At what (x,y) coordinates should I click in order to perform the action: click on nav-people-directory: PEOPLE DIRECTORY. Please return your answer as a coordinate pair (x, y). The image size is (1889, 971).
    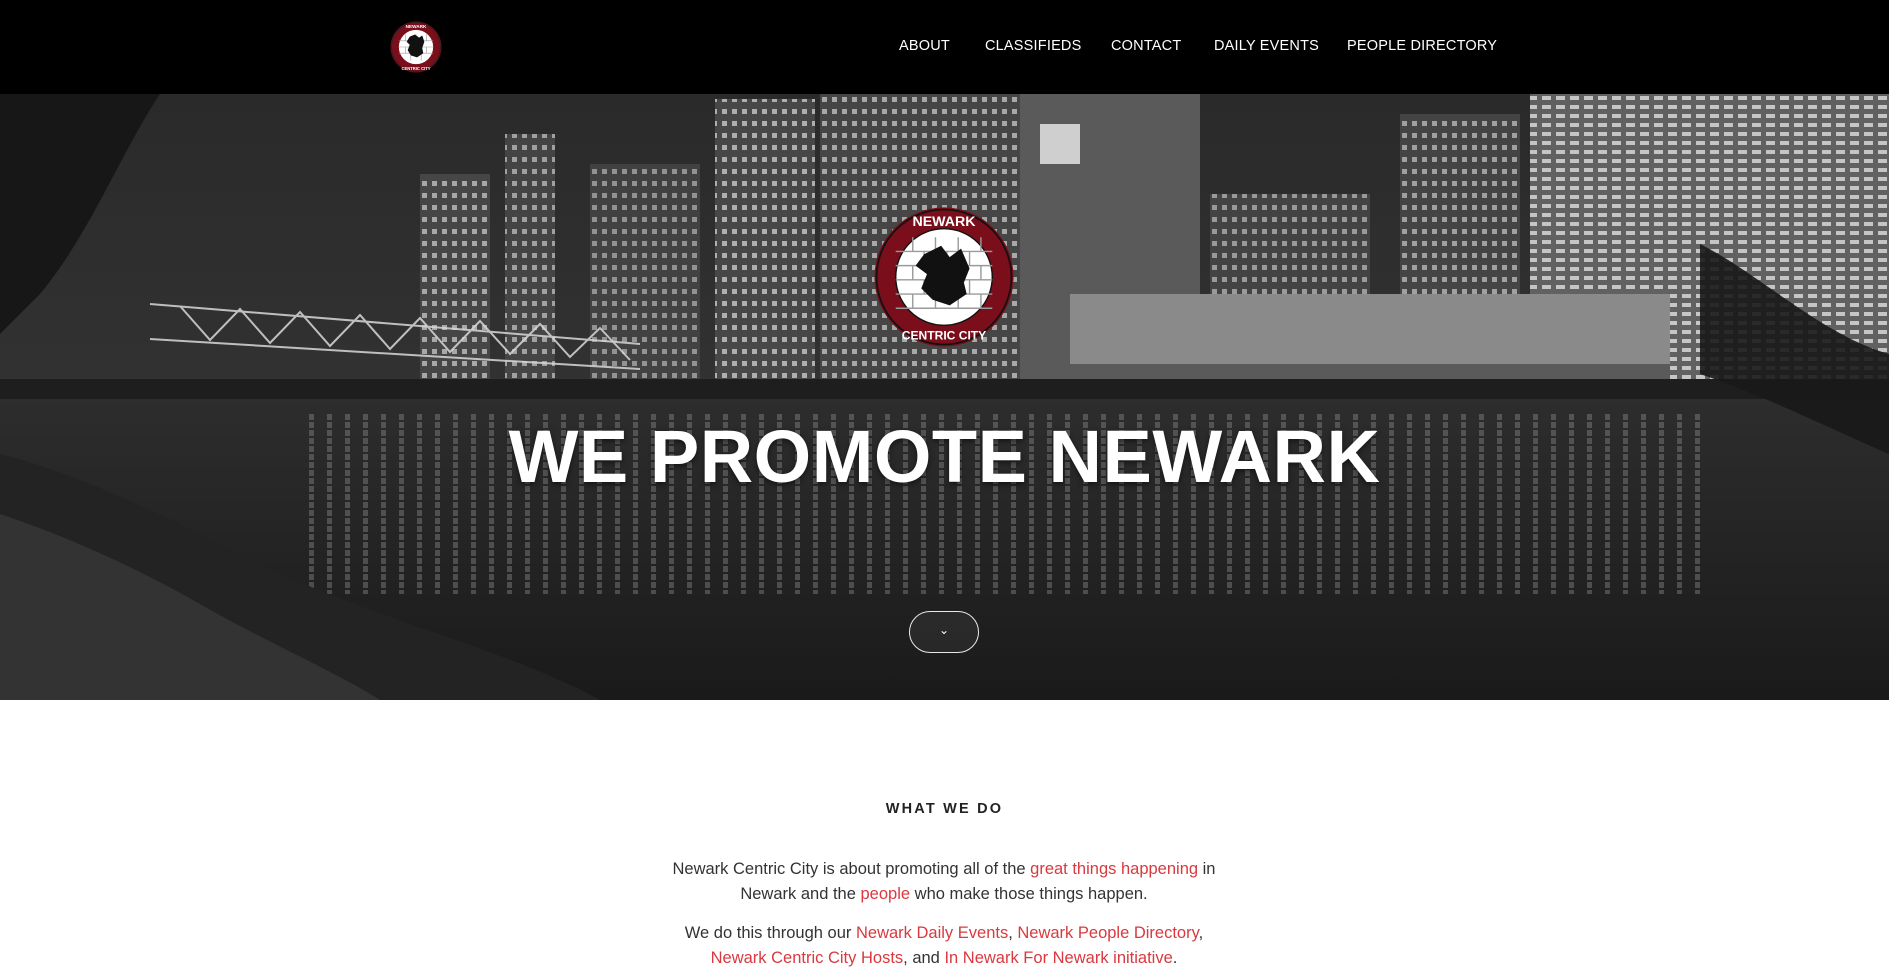
    Looking at the image, I should click on (1422, 46).